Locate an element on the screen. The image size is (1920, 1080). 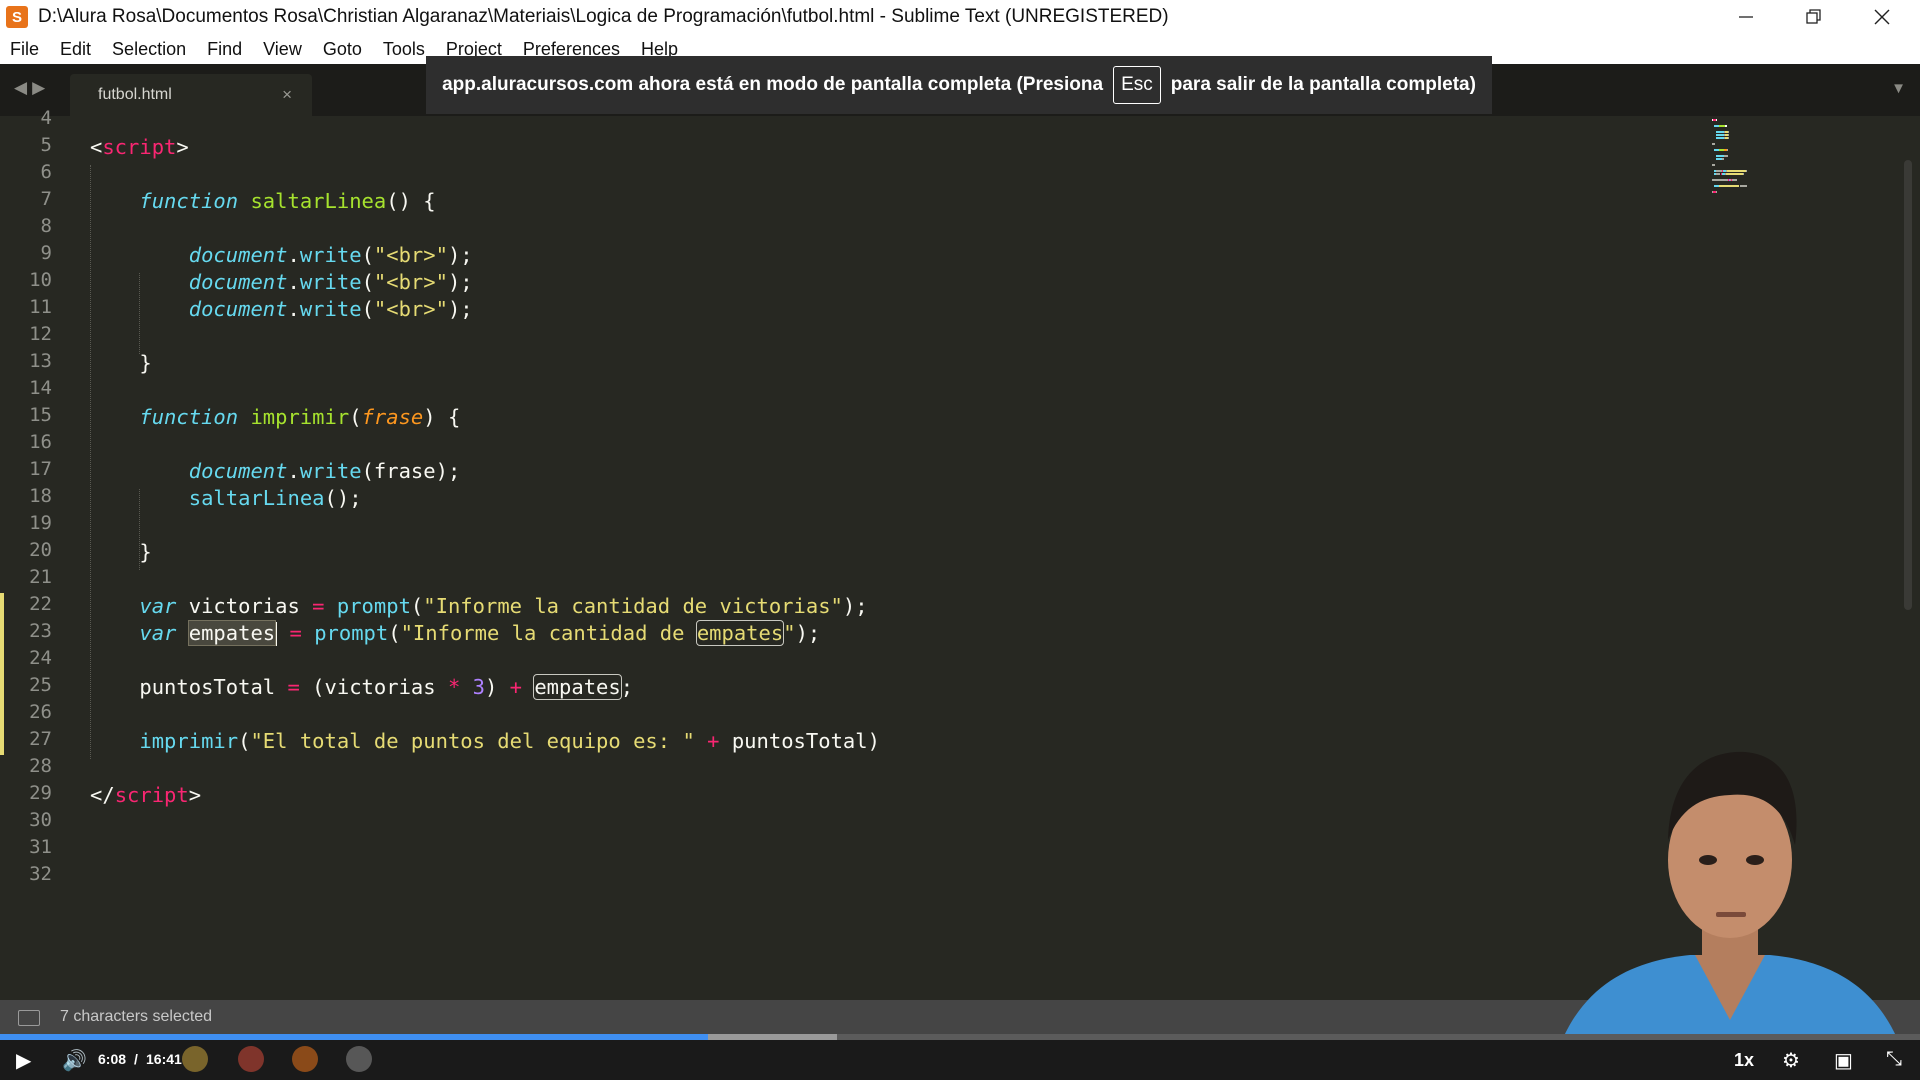
code-token: var is located at coordinates (158, 606).